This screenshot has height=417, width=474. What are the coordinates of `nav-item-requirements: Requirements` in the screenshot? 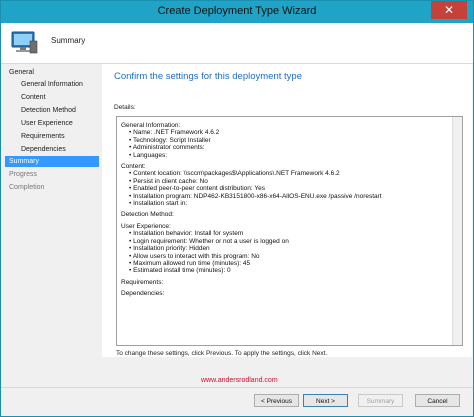 It's located at (52, 136).